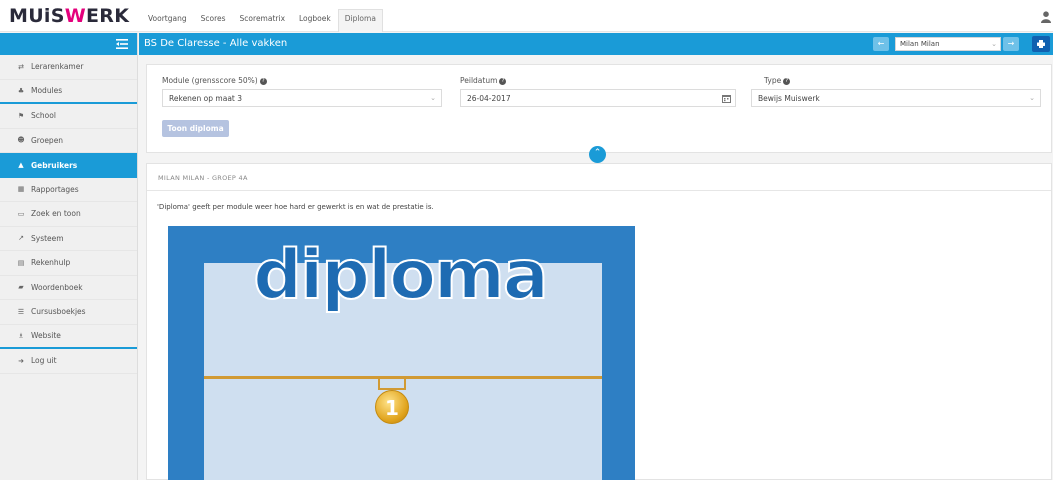 The height and width of the screenshot is (480, 1053). I want to click on medal-ribbon, so click(392, 383).